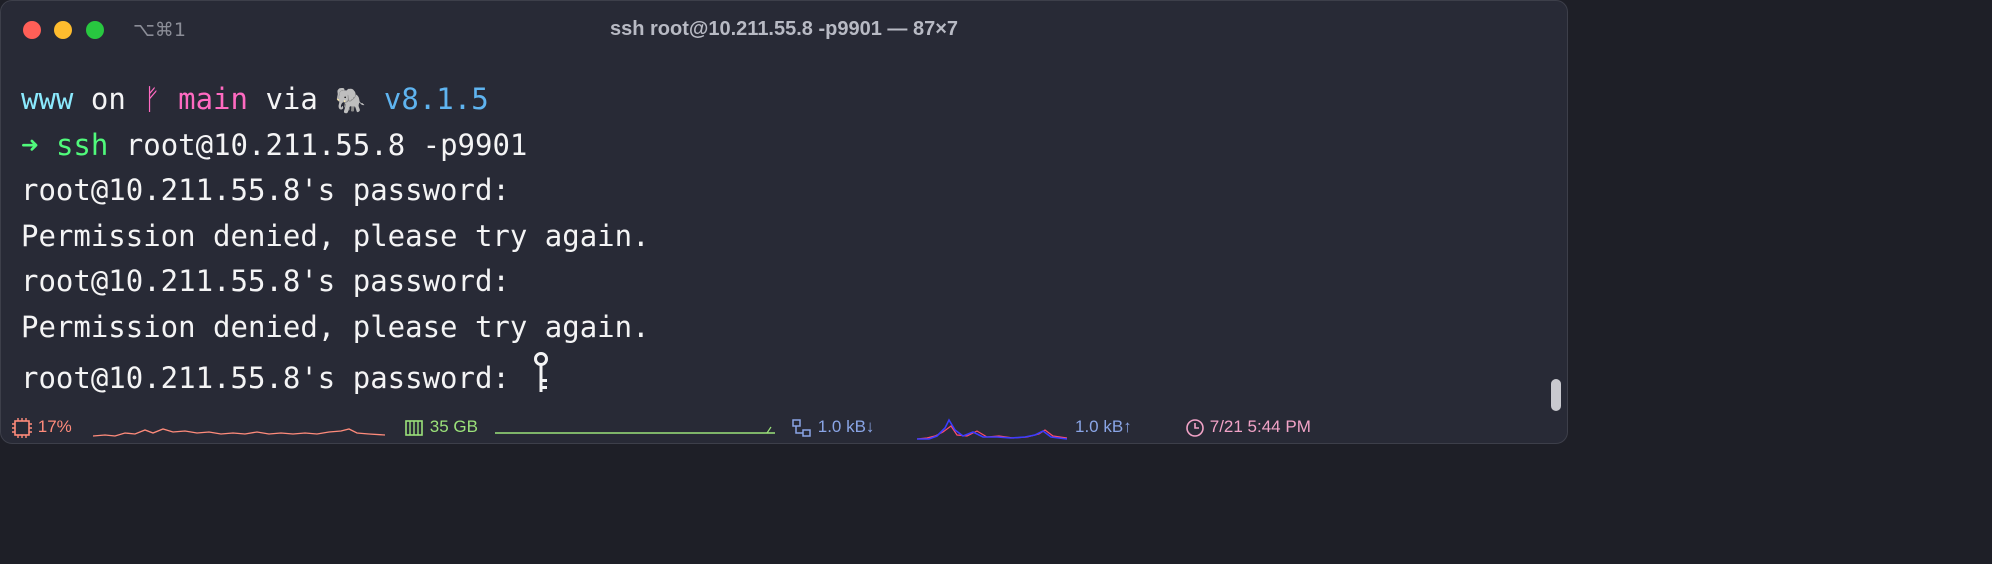 The image size is (1992, 564). I want to click on network-icon, so click(801, 427).